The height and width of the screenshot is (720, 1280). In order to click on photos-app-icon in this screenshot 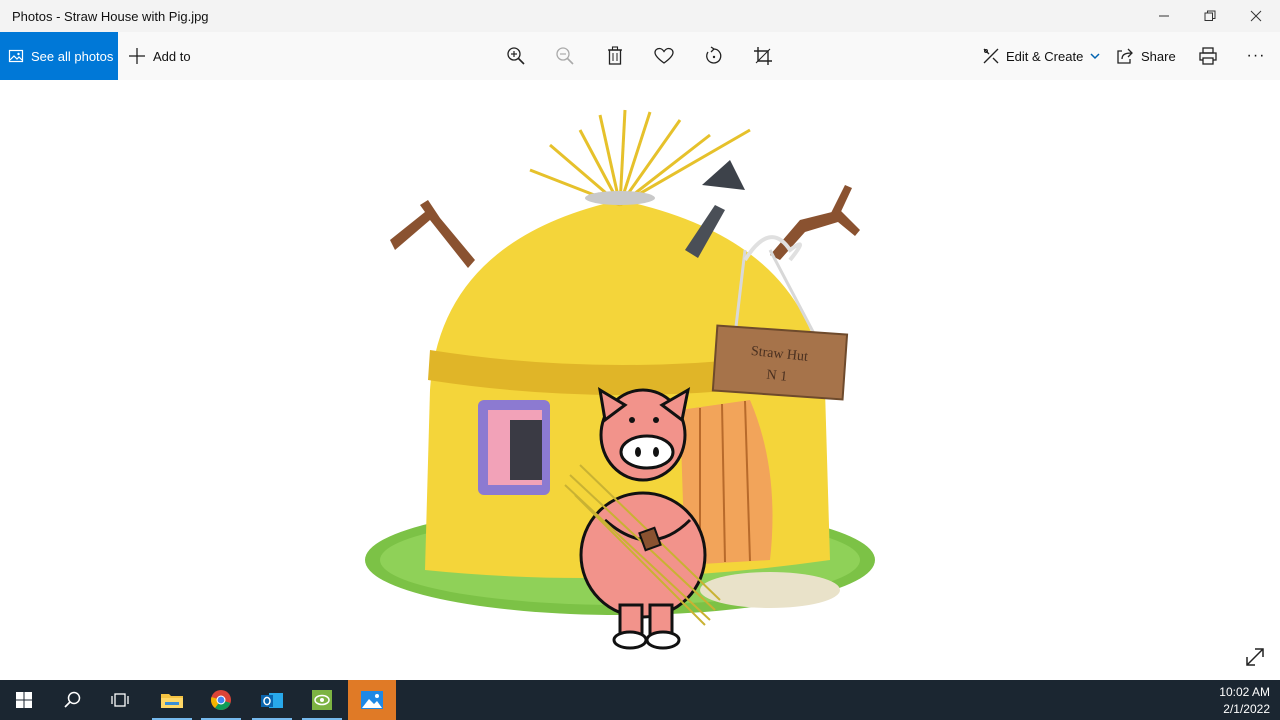, I will do `click(372, 700)`.